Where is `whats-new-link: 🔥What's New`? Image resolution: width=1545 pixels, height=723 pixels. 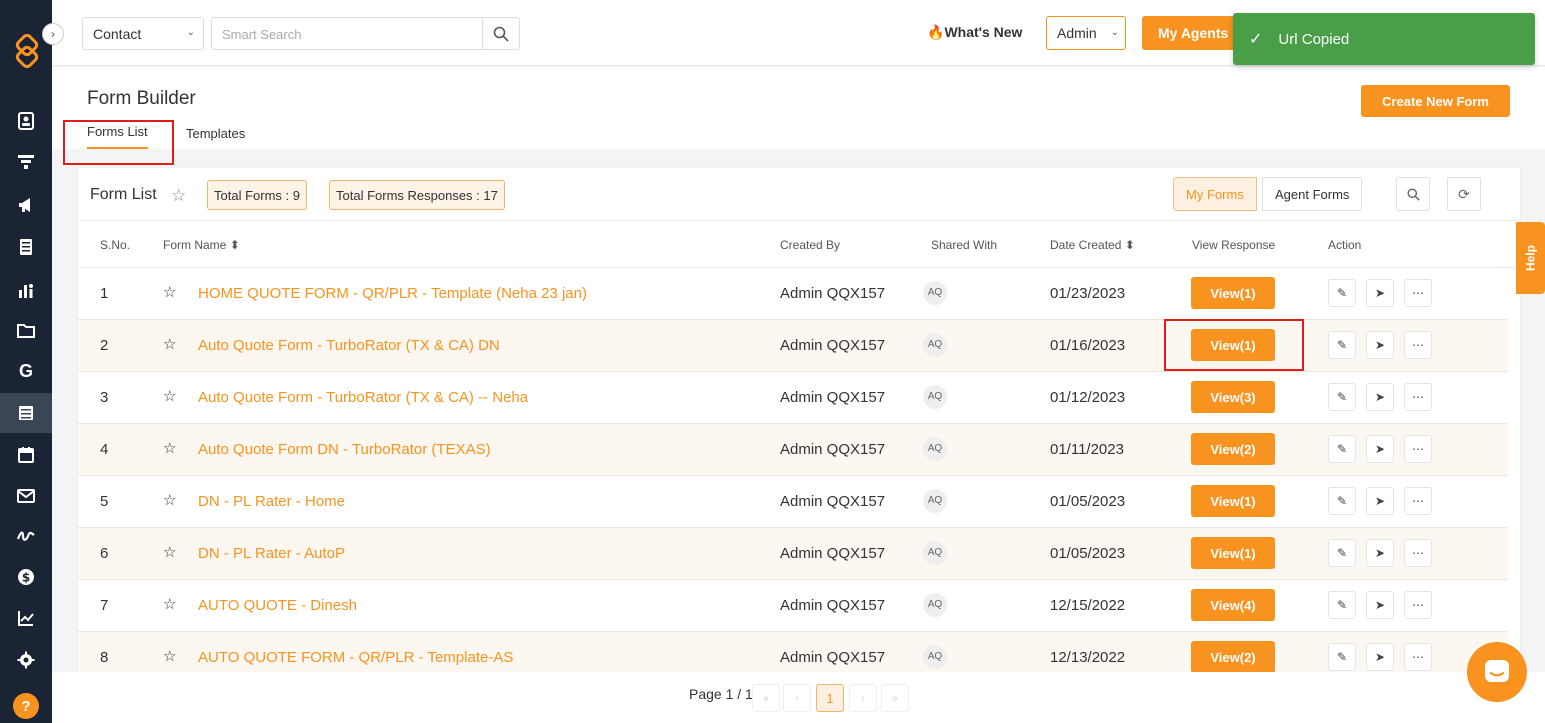
whats-new-link: 🔥What's New is located at coordinates (974, 32).